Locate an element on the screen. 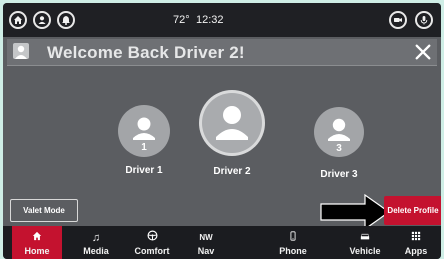 The image size is (444, 259). close-icon is located at coordinates (423, 52).